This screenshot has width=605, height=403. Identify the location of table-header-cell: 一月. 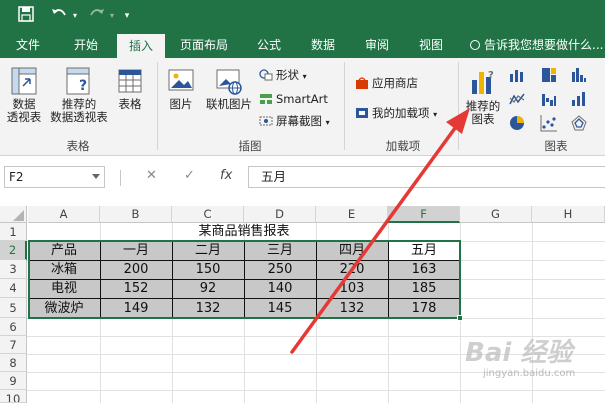
(136, 251).